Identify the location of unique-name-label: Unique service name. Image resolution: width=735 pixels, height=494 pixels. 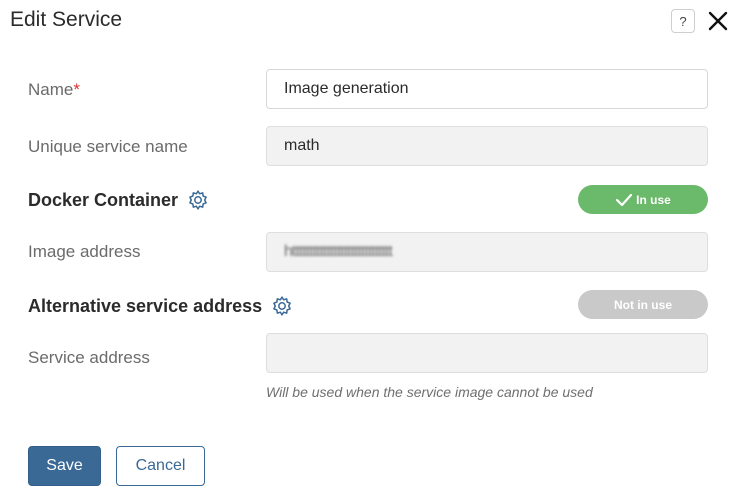
(108, 146).